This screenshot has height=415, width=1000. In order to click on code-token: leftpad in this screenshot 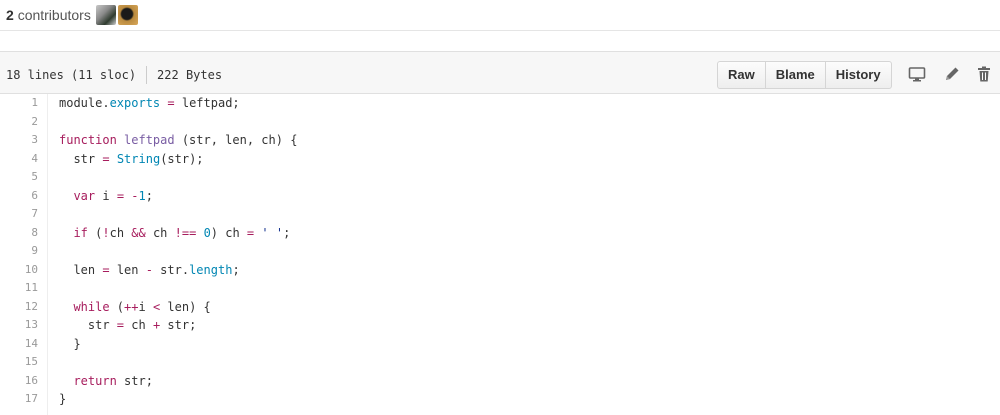, I will do `click(149, 140)`.